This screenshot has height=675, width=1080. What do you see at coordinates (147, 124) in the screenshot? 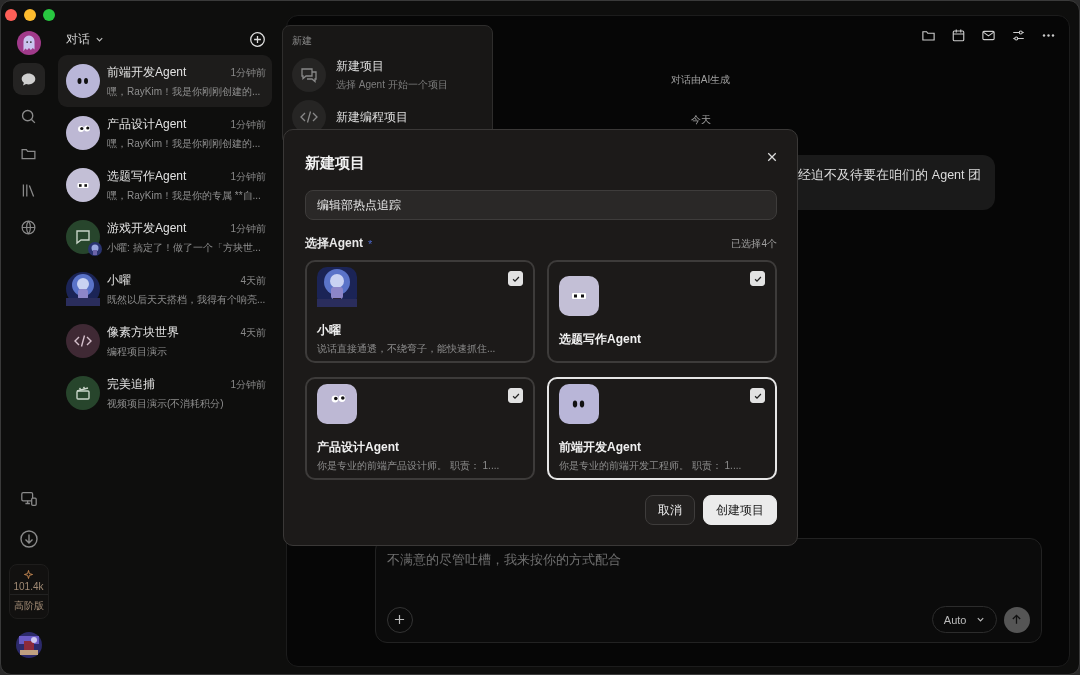
I see `conversation-name: 产品设计Agent` at bounding box center [147, 124].